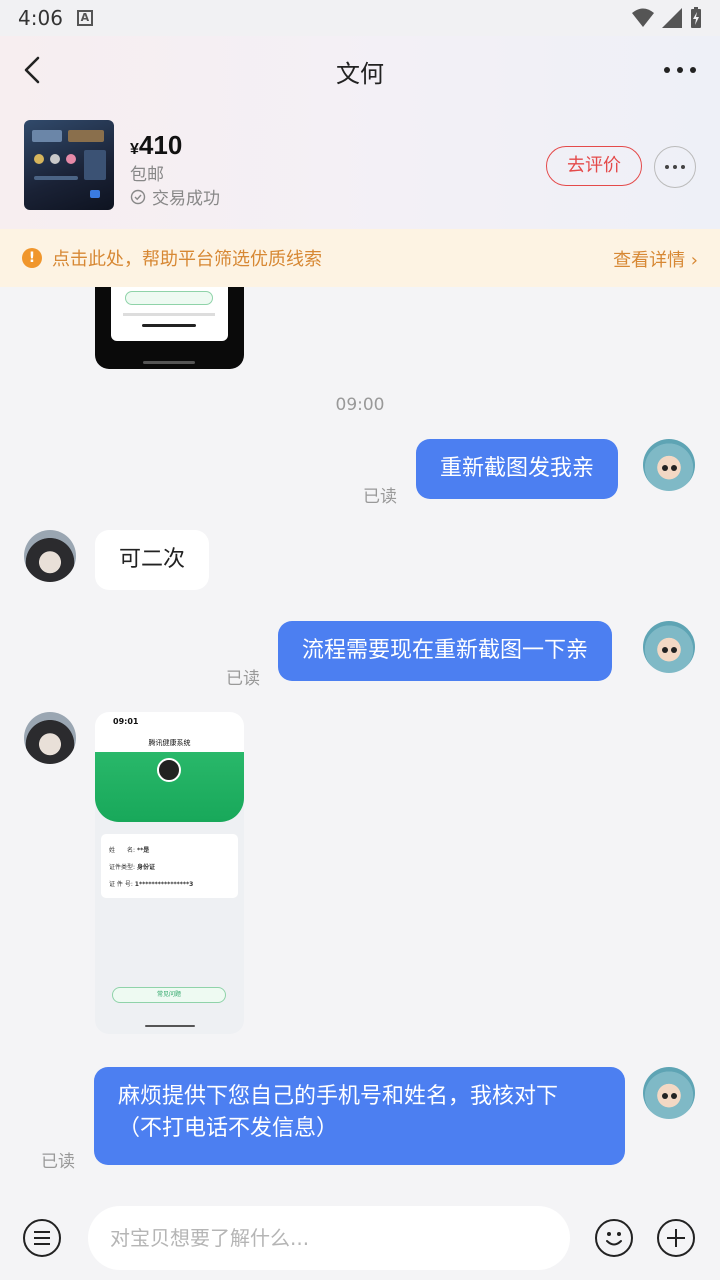 The width and height of the screenshot is (720, 1280). Describe the element at coordinates (122, 850) in the screenshot. I see `ss-name-label: 姓 名:` at that location.